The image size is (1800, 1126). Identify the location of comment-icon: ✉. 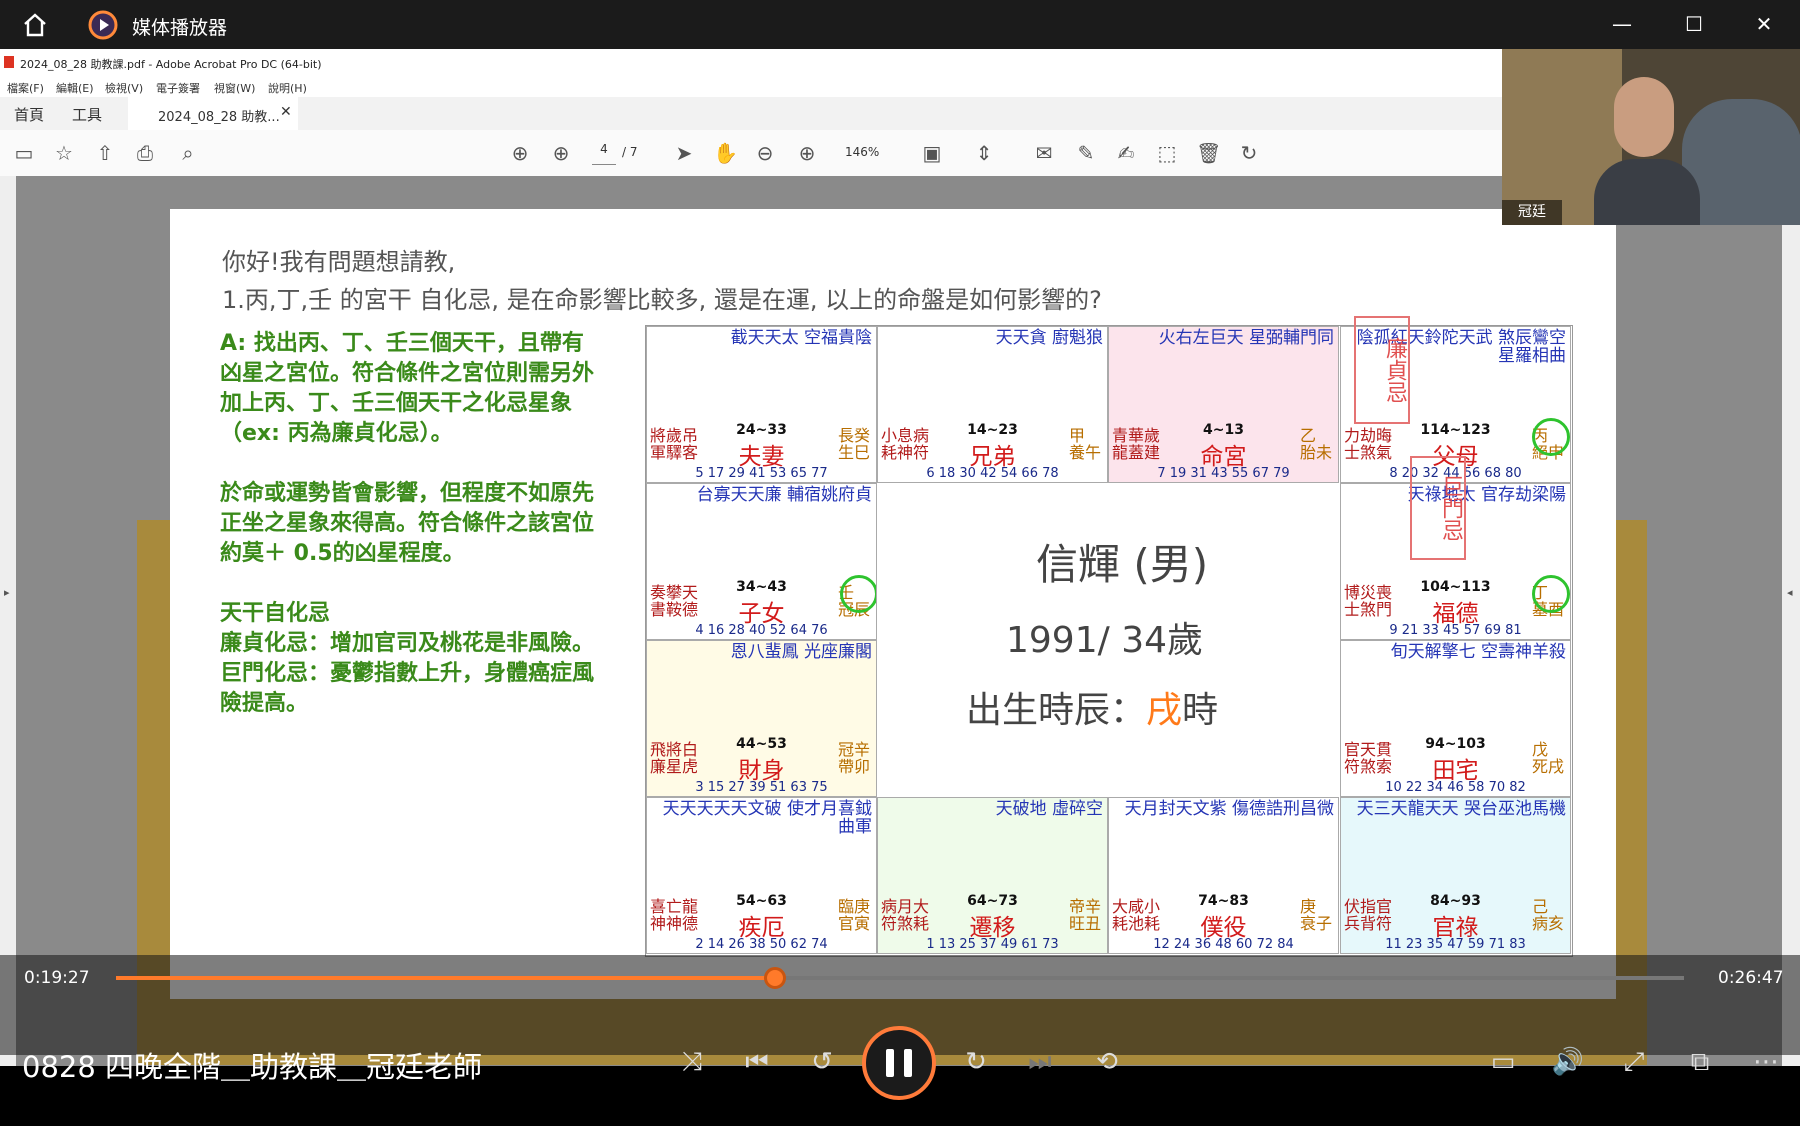
(1044, 153).